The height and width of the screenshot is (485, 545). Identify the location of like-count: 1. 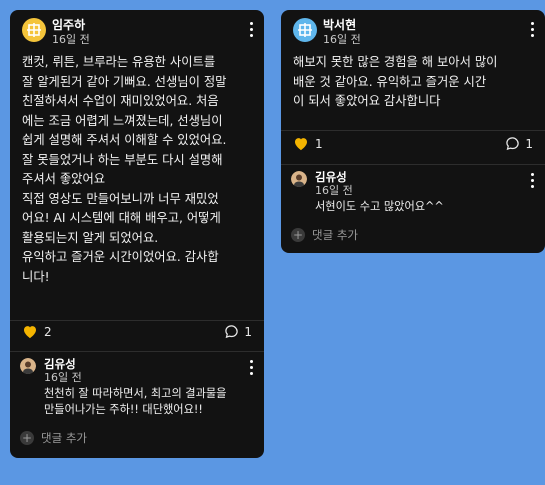
(319, 143).